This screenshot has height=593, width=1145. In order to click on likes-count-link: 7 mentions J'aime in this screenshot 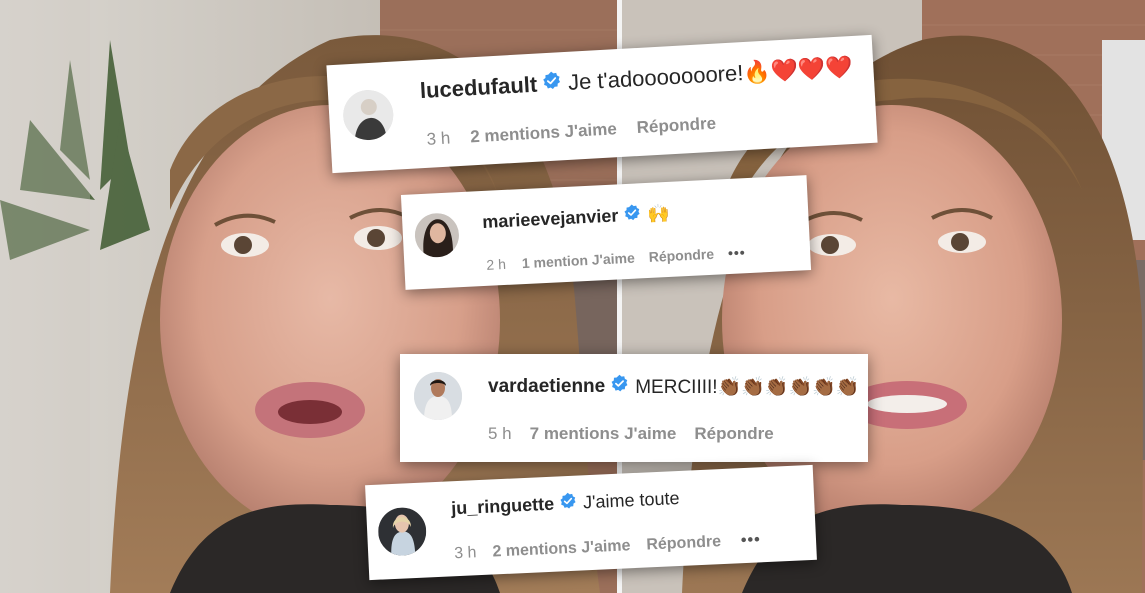, I will do `click(603, 434)`.